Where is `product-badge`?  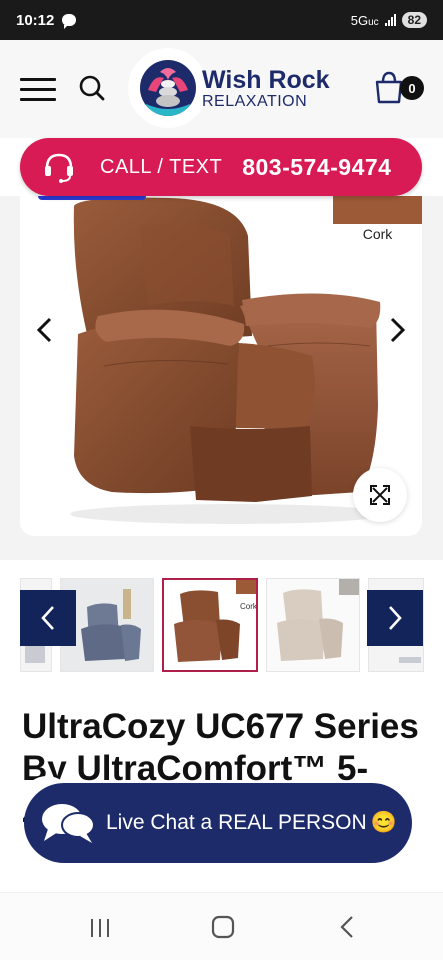
product-badge is located at coordinates (92, 198).